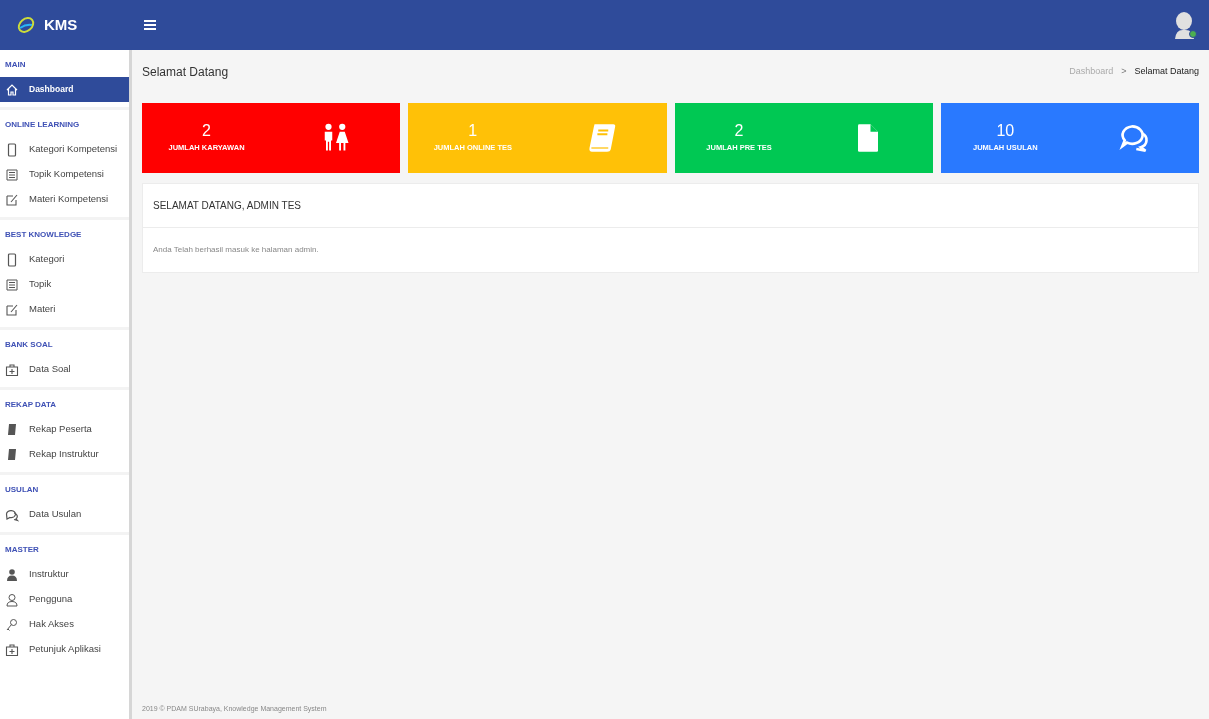  I want to click on logo-icon, so click(26, 25).